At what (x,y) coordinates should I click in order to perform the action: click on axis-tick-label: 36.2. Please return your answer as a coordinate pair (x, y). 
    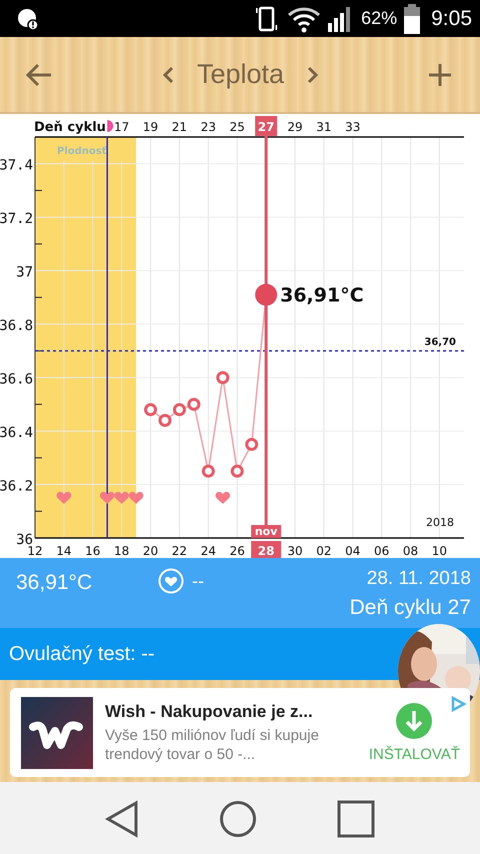
    Looking at the image, I should click on (16, 486).